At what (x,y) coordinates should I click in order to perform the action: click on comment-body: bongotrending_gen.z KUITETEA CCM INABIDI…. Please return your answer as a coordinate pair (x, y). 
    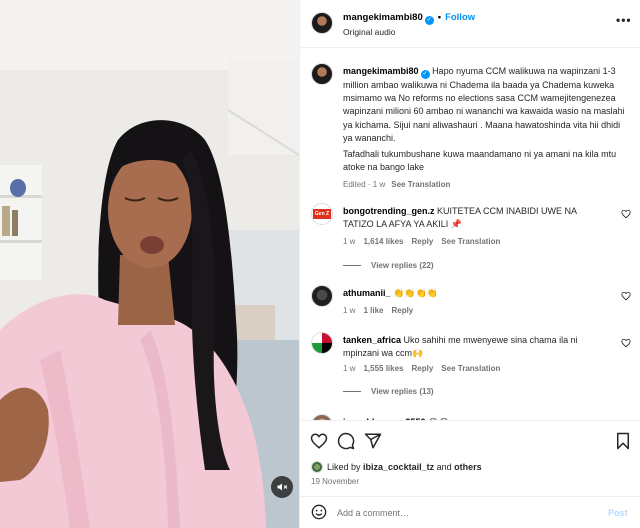
    Looking at the image, I should click on (475, 218).